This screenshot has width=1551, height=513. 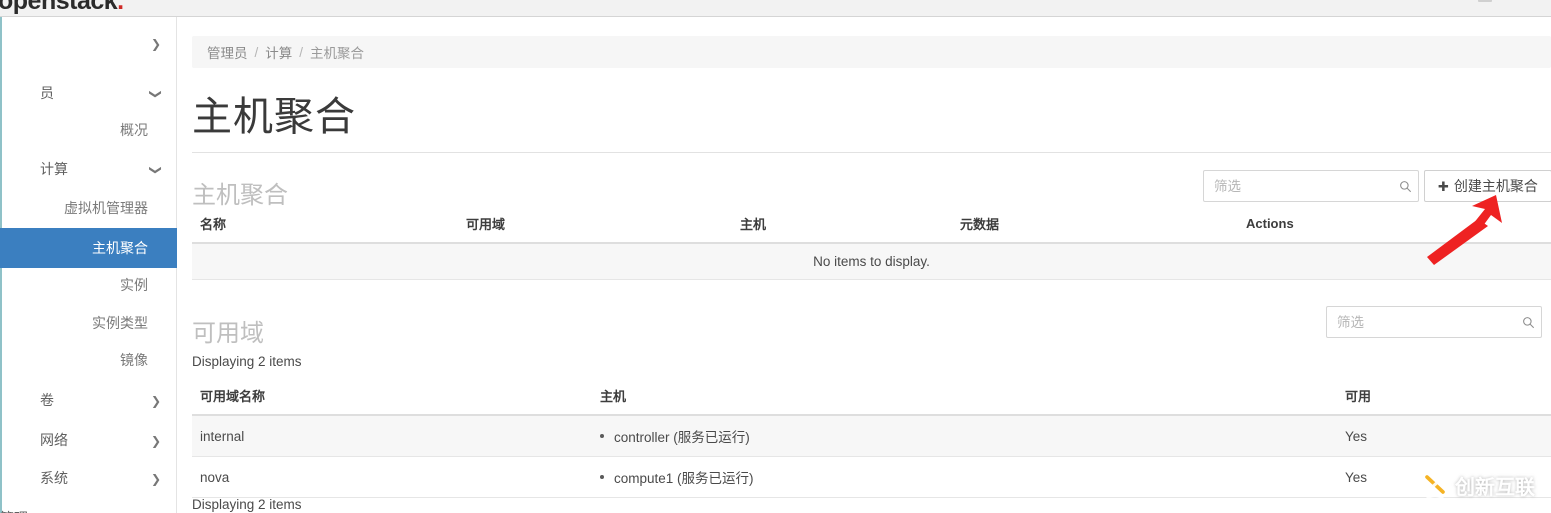 What do you see at coordinates (88, 323) in the screenshot?
I see `sidebar-item-flavors: 实例类型` at bounding box center [88, 323].